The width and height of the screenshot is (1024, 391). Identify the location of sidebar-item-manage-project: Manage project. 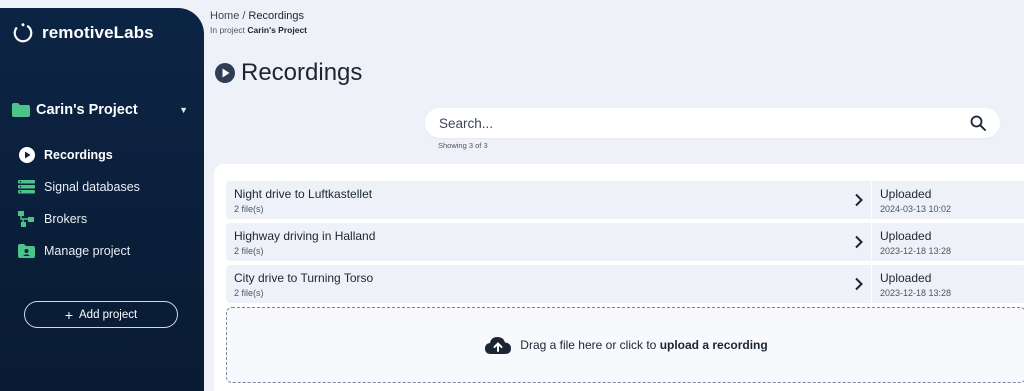
(79, 251).